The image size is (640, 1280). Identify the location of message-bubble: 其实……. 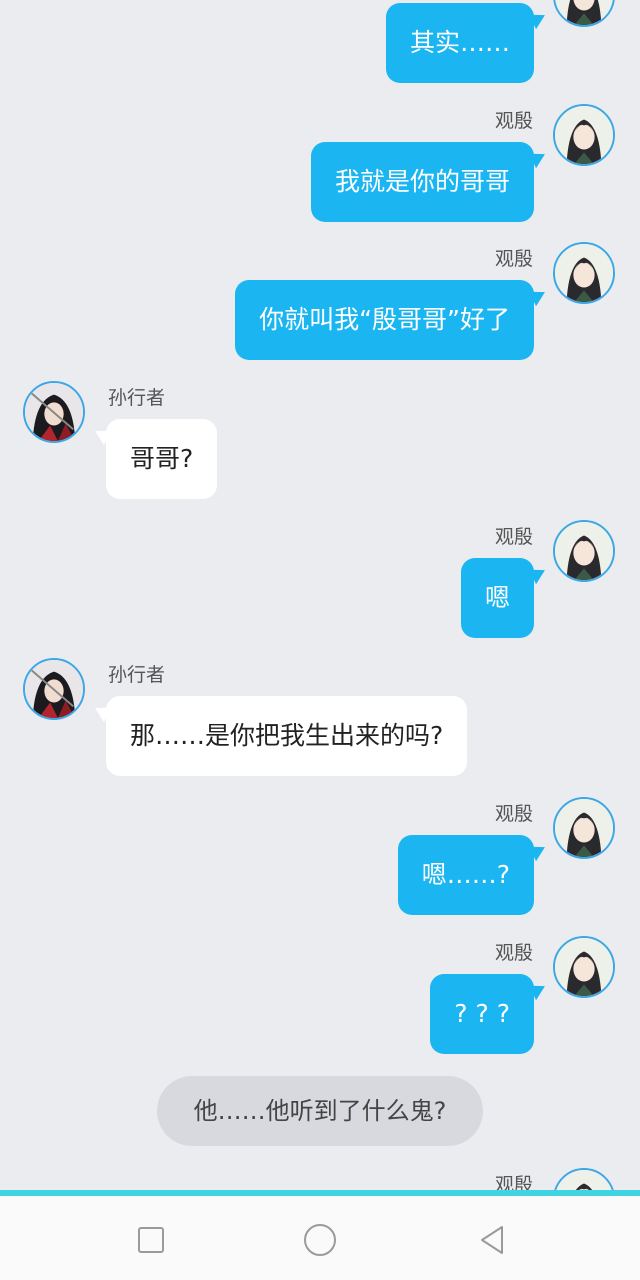
(459, 43).